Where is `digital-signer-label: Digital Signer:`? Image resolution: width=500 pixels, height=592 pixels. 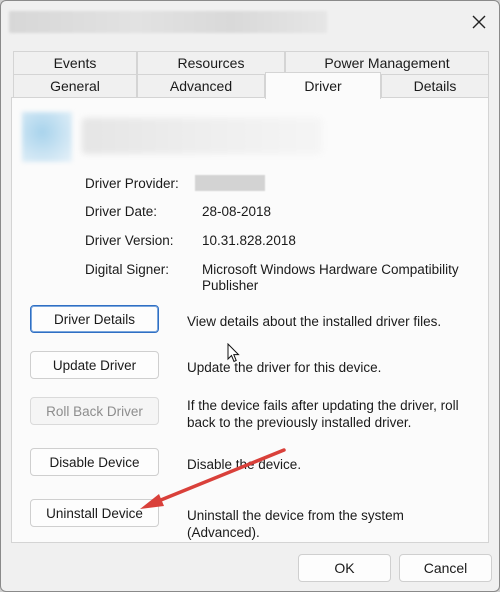 digital-signer-label: Digital Signer: is located at coordinates (127, 269).